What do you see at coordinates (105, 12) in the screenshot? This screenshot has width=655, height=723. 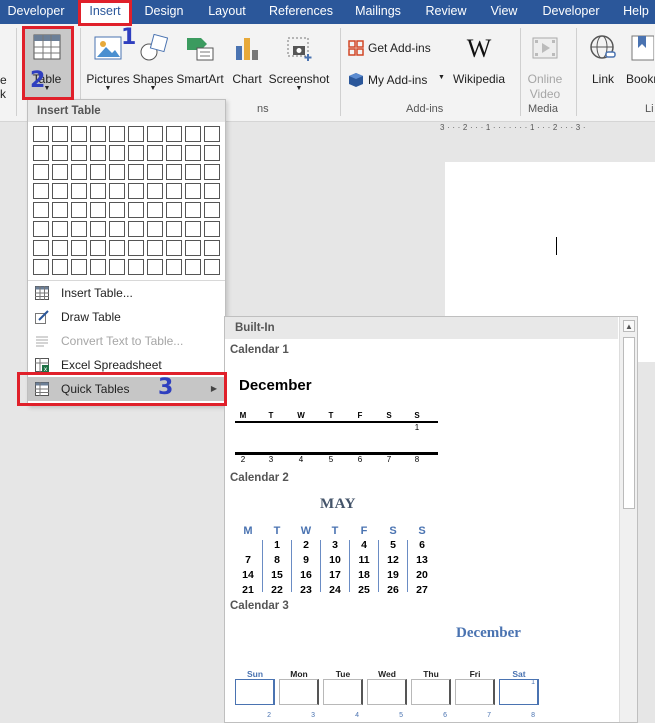 I see `tab-insert: Insert` at bounding box center [105, 12].